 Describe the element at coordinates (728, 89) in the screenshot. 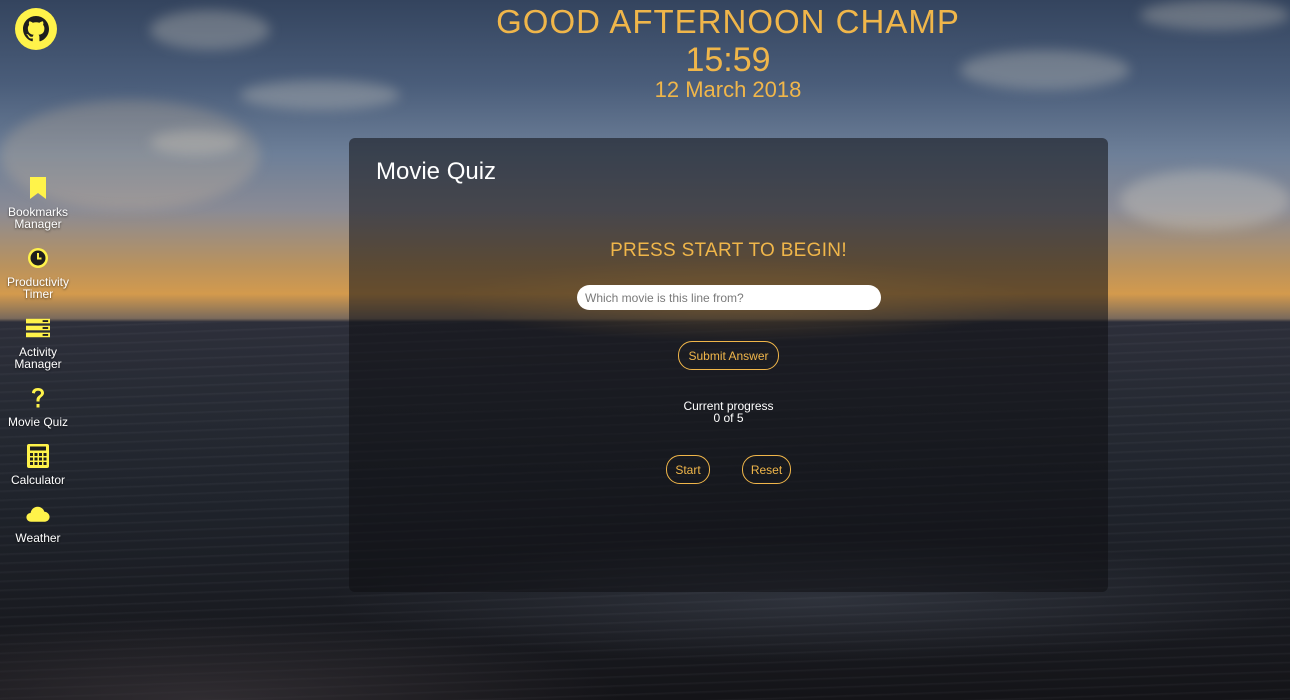

I see `date-text: 12 March 2018` at that location.